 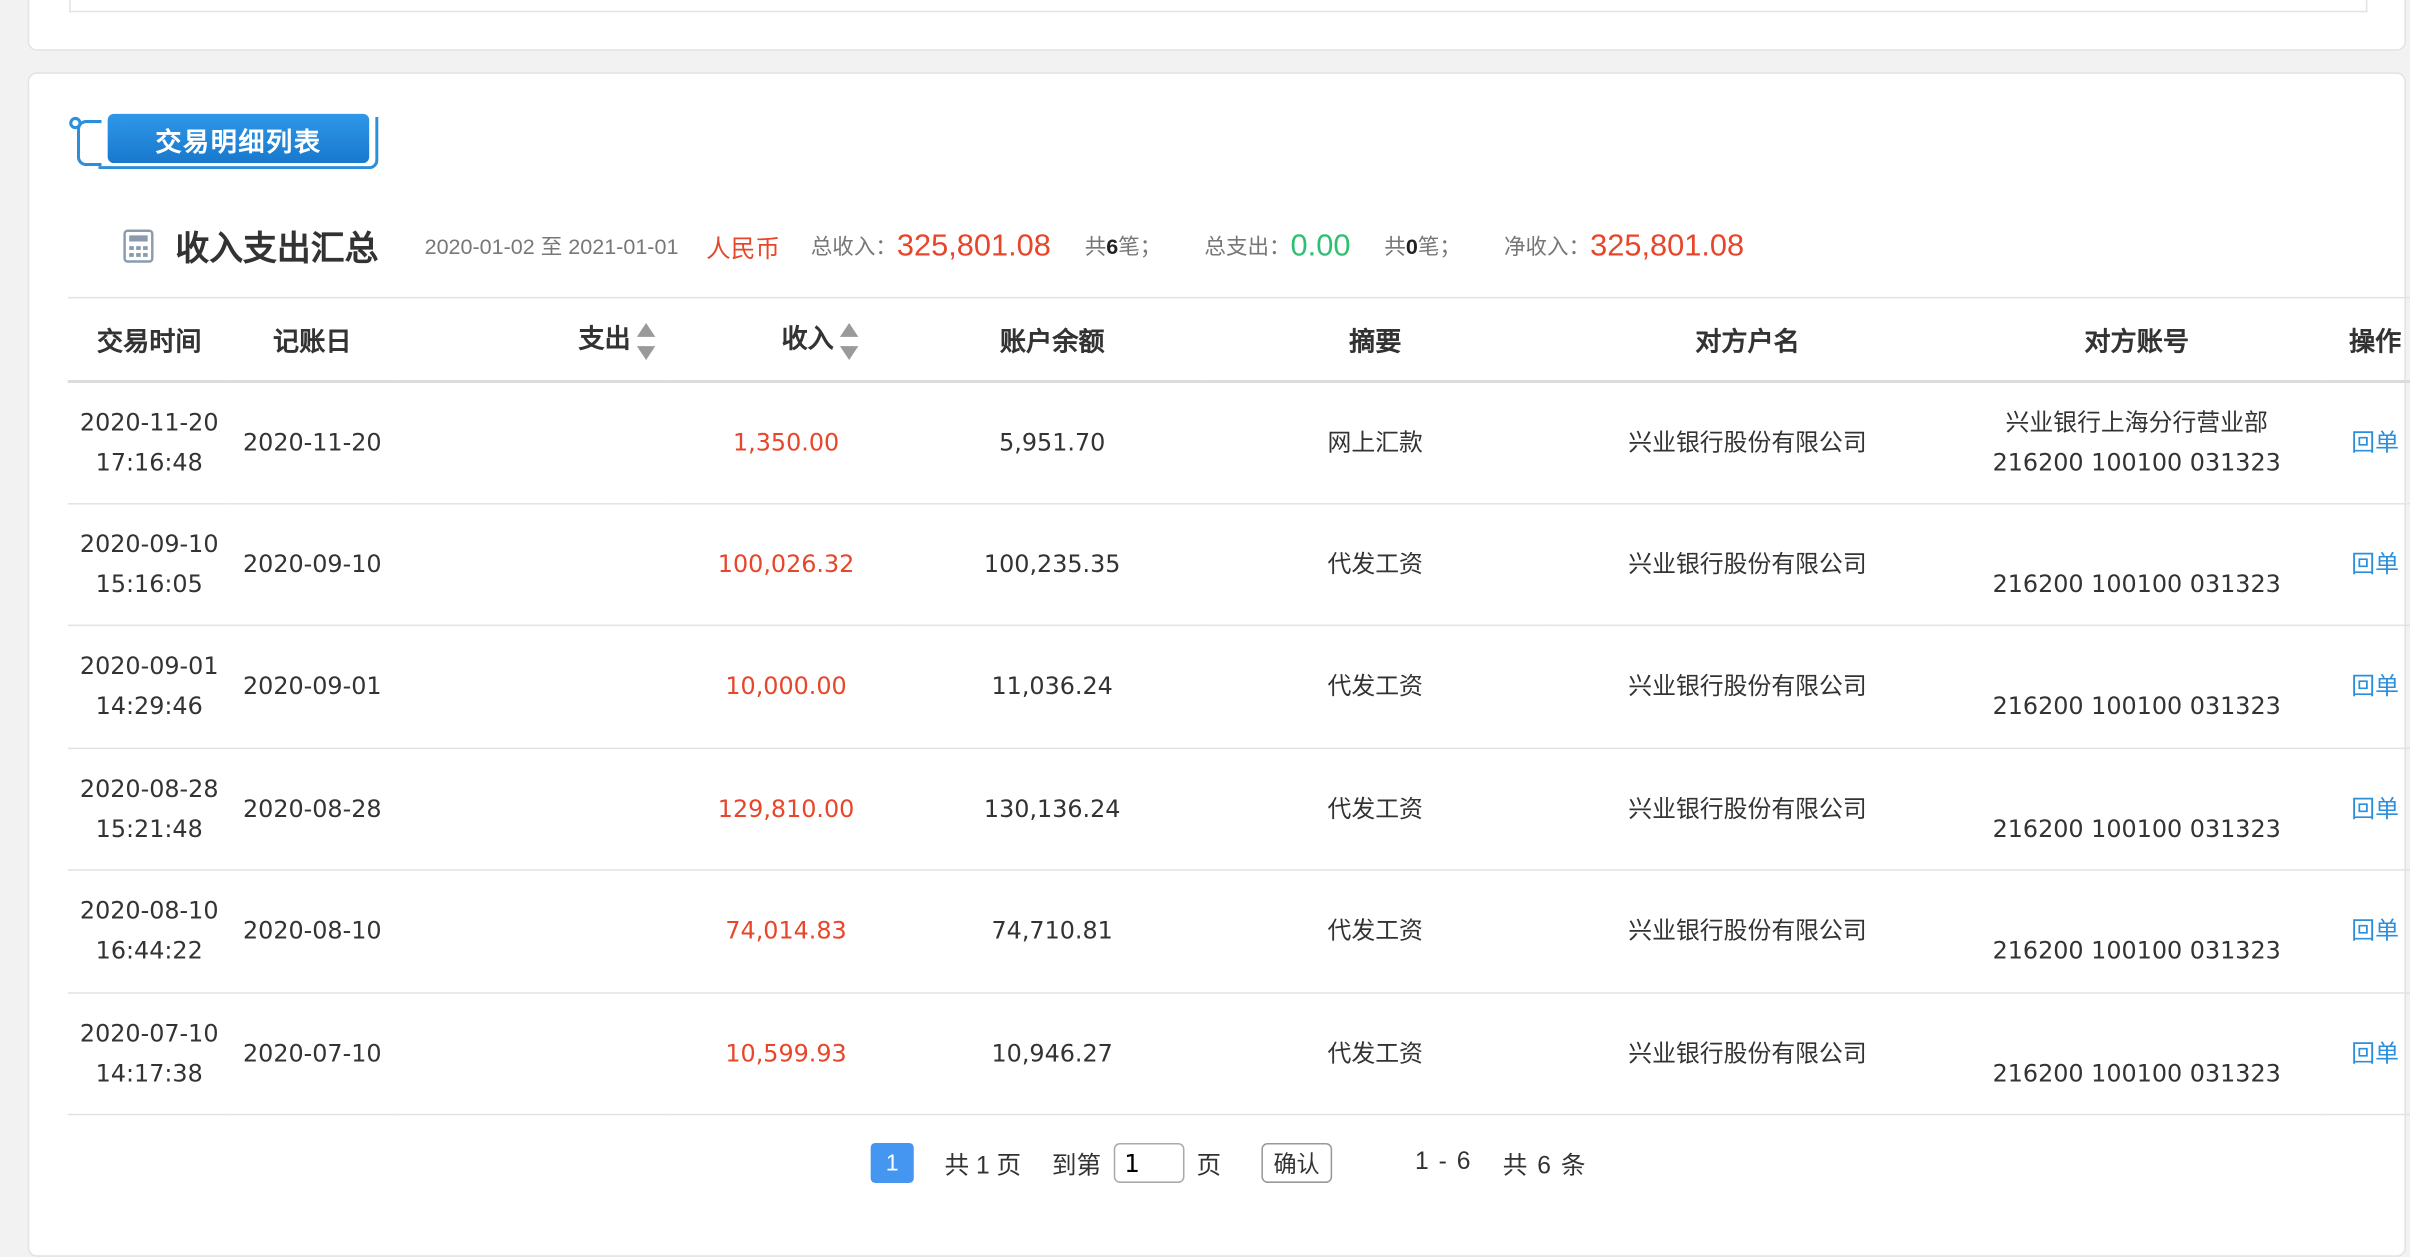 I want to click on cell-account: 兴业银行上海分行营业部 216200 100100 031323, so click(x=2136, y=442).